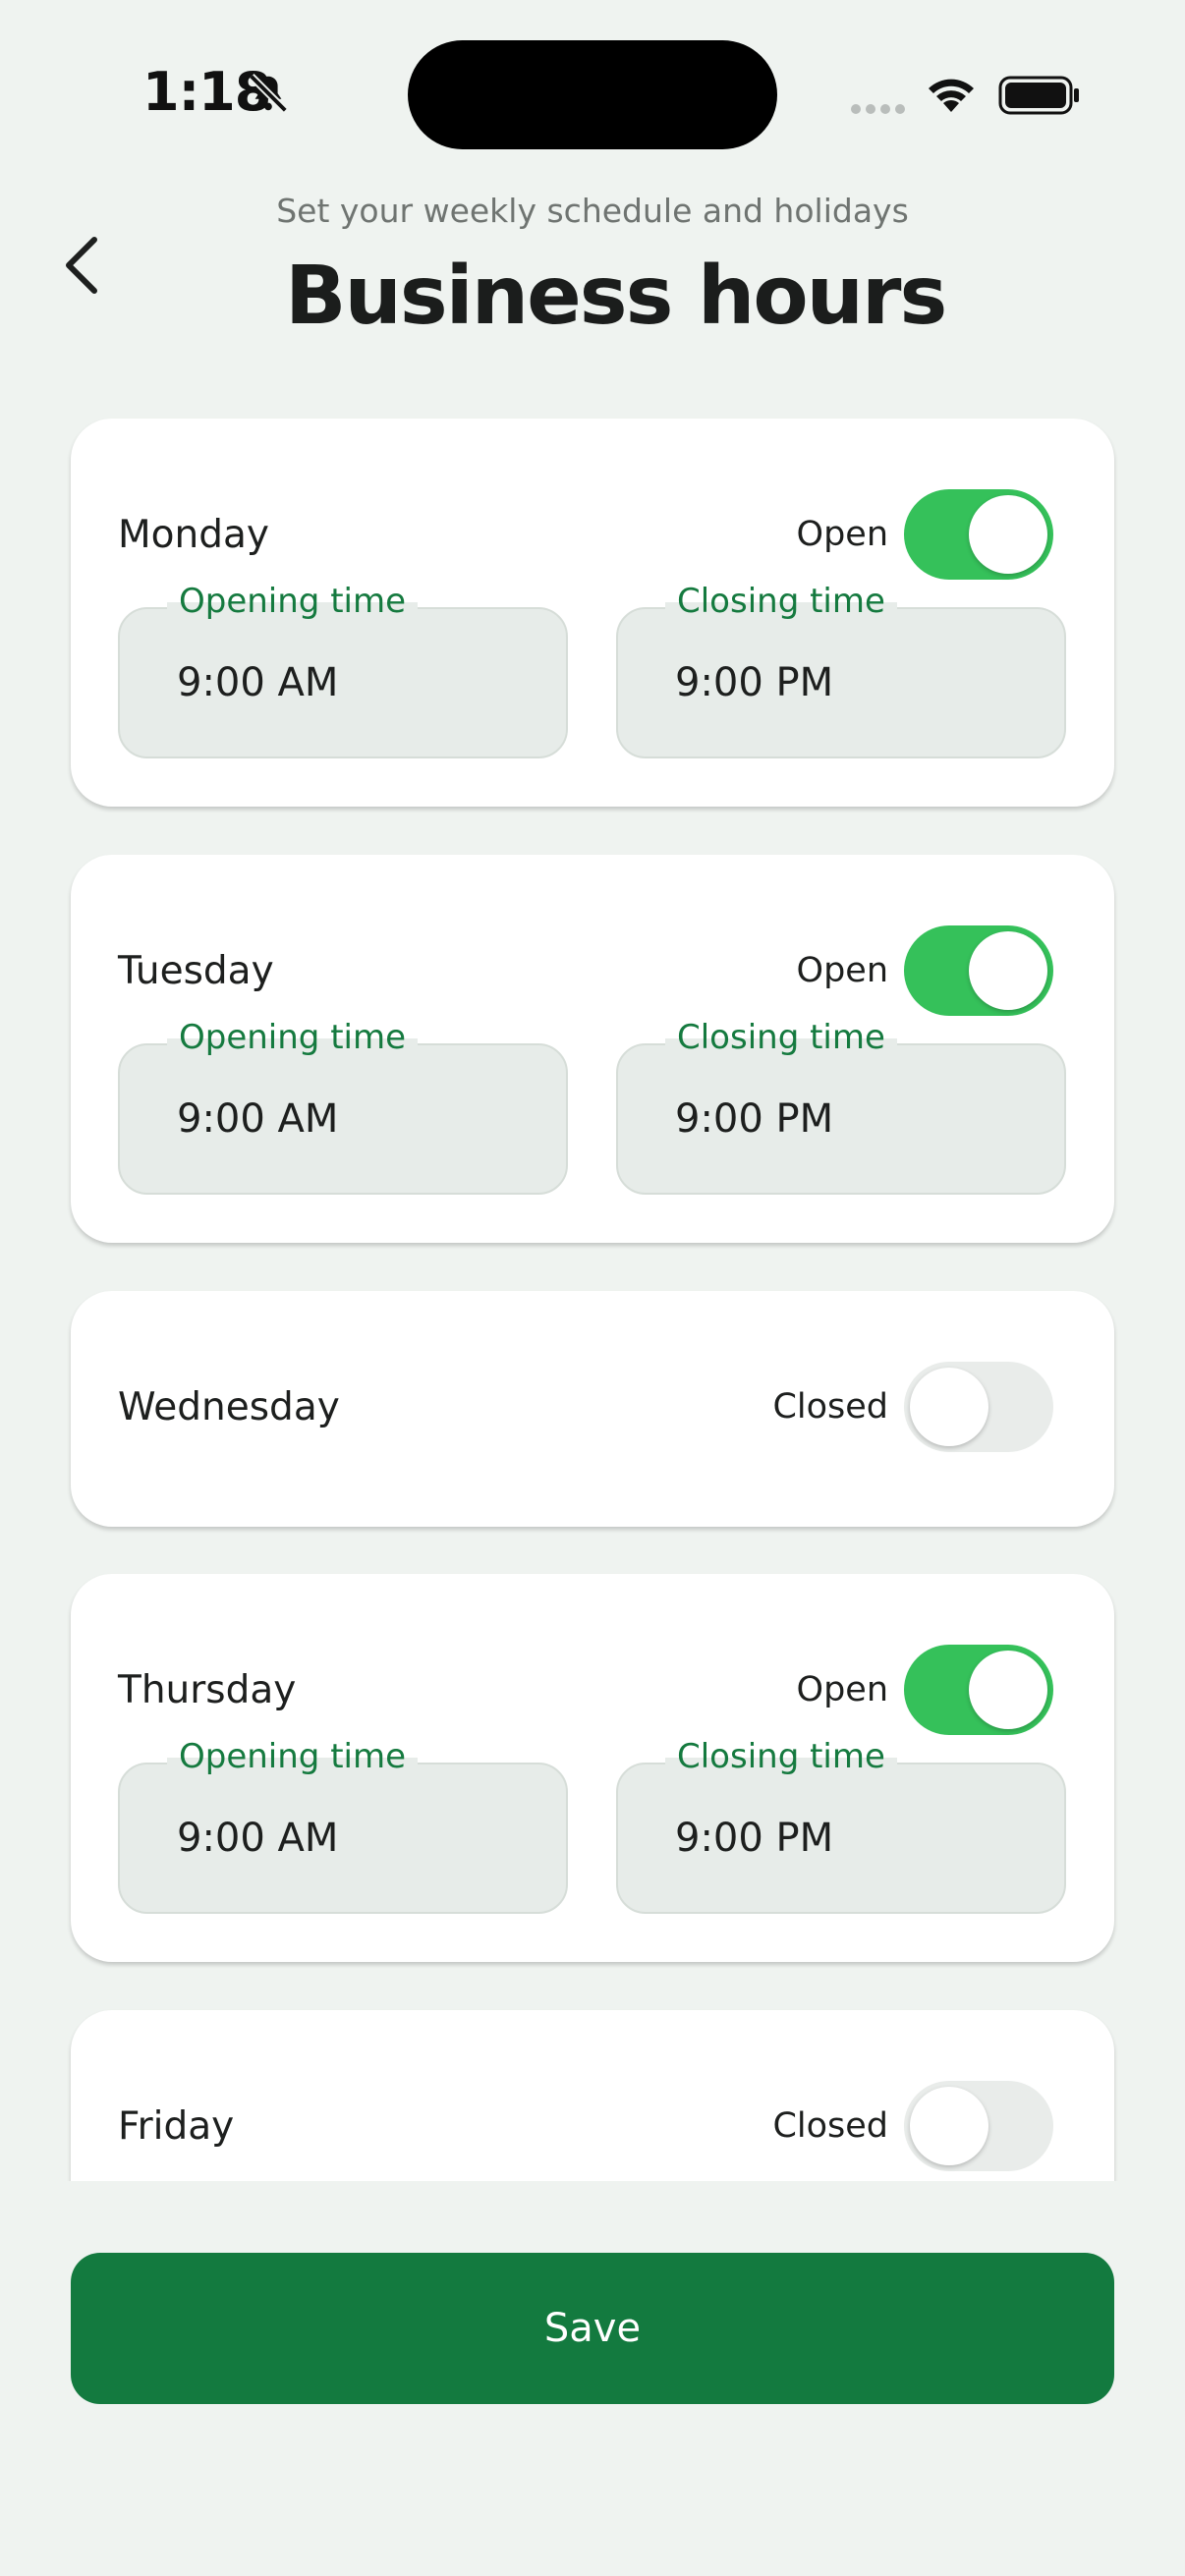 Image resolution: width=1185 pixels, height=2576 pixels. What do you see at coordinates (878, 109) in the screenshot?
I see `signal-icon` at bounding box center [878, 109].